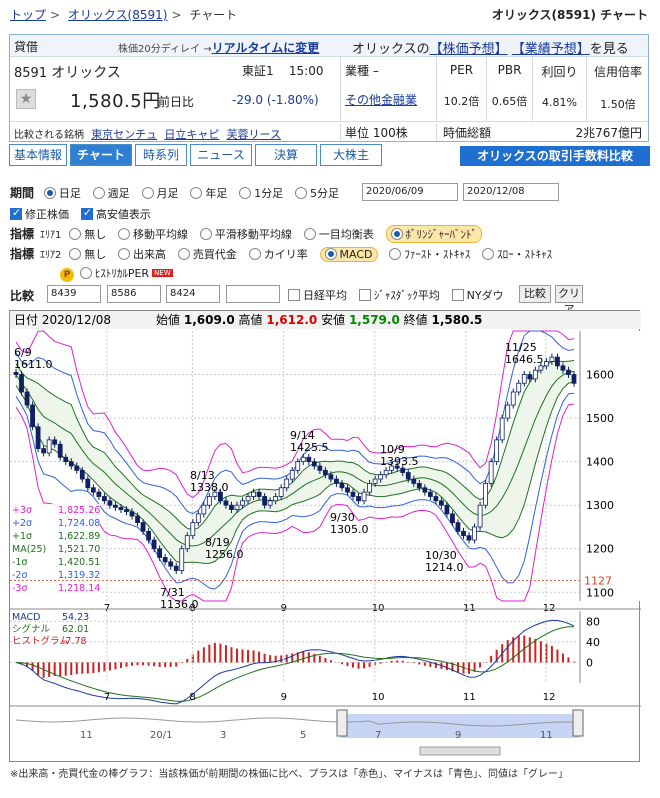  I want to click on breadcrumb-company: オリックス(8591), so click(118, 15).